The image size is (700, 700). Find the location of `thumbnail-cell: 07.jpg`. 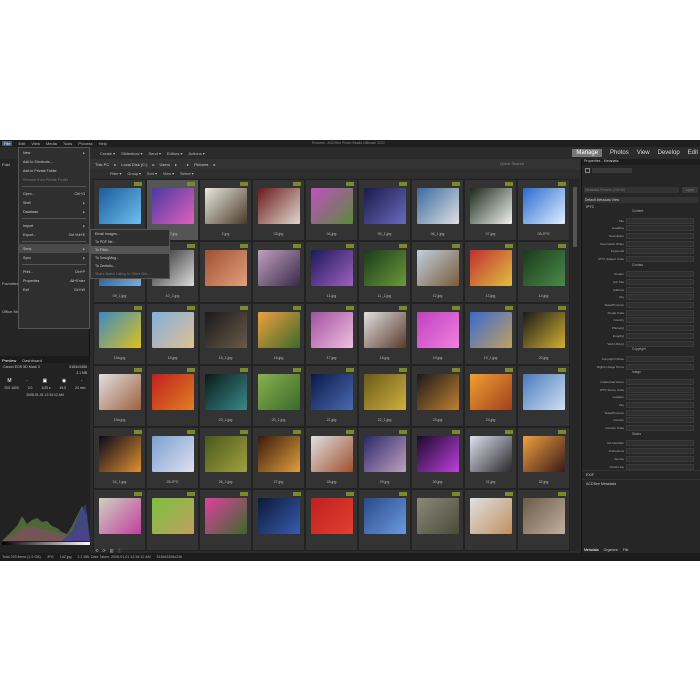

thumbnail-cell: 07.jpg is located at coordinates (490, 210).